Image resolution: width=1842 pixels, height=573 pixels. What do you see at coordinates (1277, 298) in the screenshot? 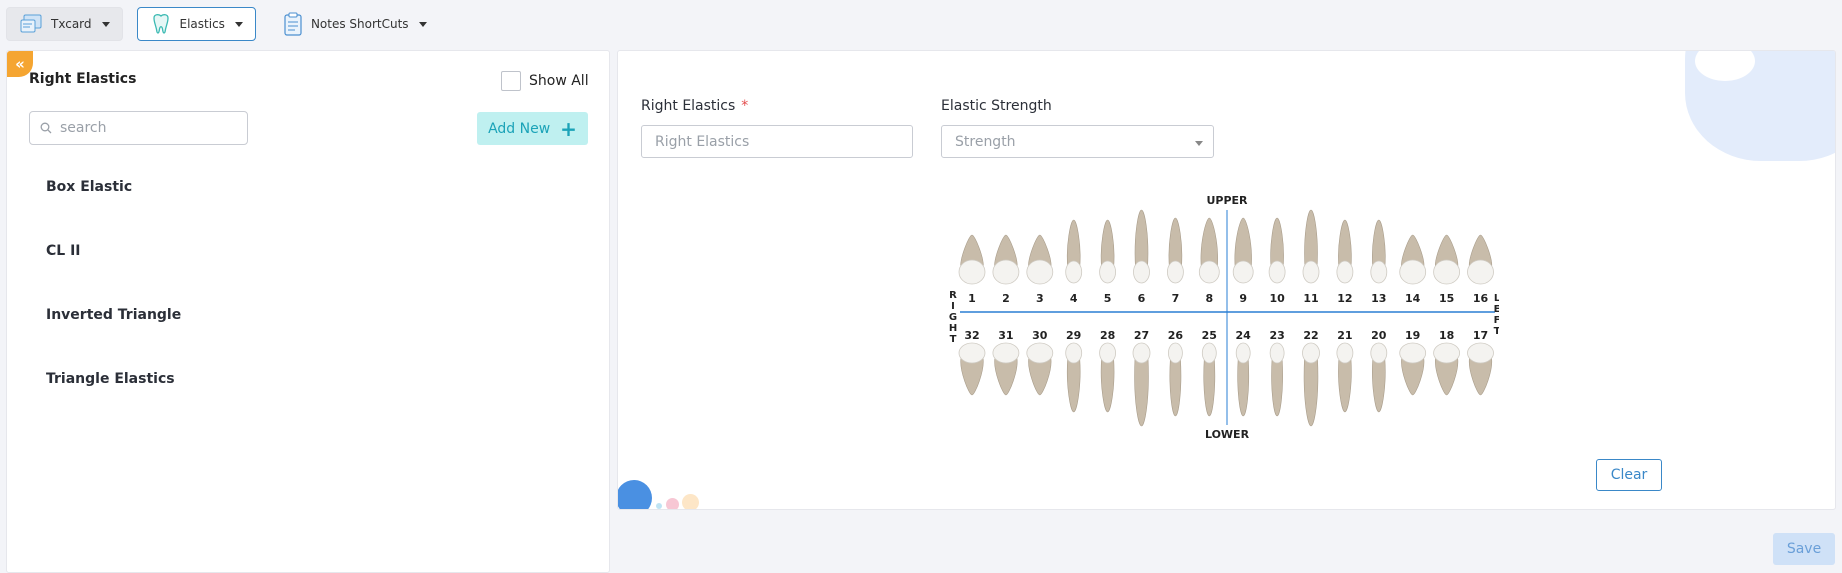
I see `tooth-number: 10` at bounding box center [1277, 298].